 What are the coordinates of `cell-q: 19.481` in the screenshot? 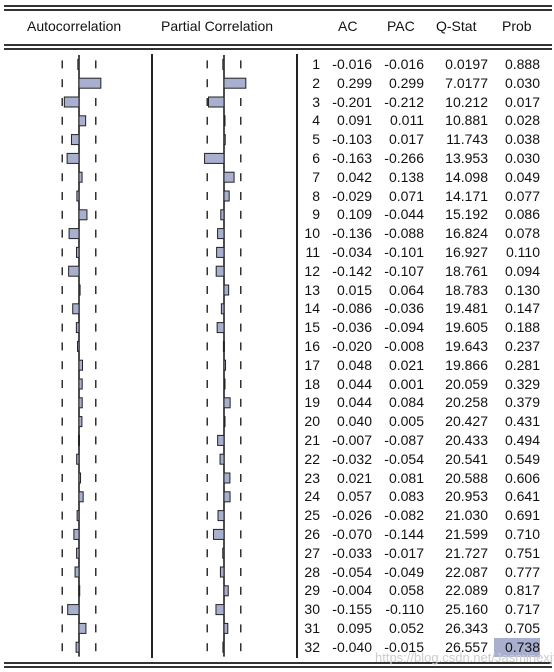 It's located at (458, 308).